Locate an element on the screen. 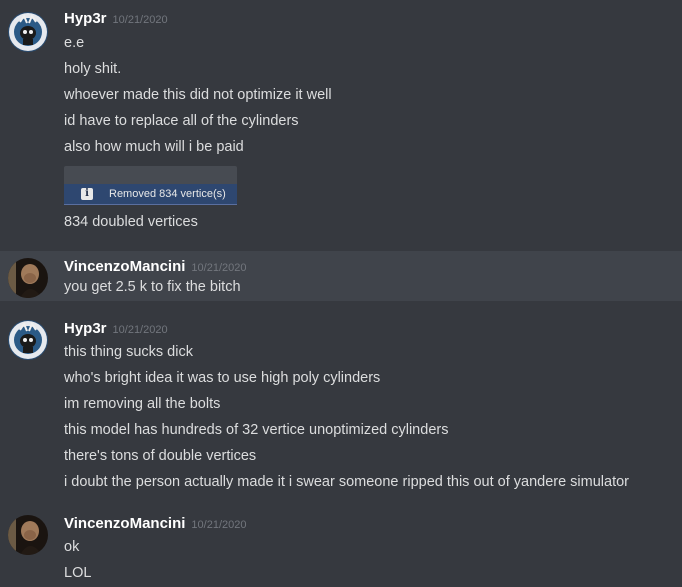  message-text: ok is located at coordinates (72, 547).